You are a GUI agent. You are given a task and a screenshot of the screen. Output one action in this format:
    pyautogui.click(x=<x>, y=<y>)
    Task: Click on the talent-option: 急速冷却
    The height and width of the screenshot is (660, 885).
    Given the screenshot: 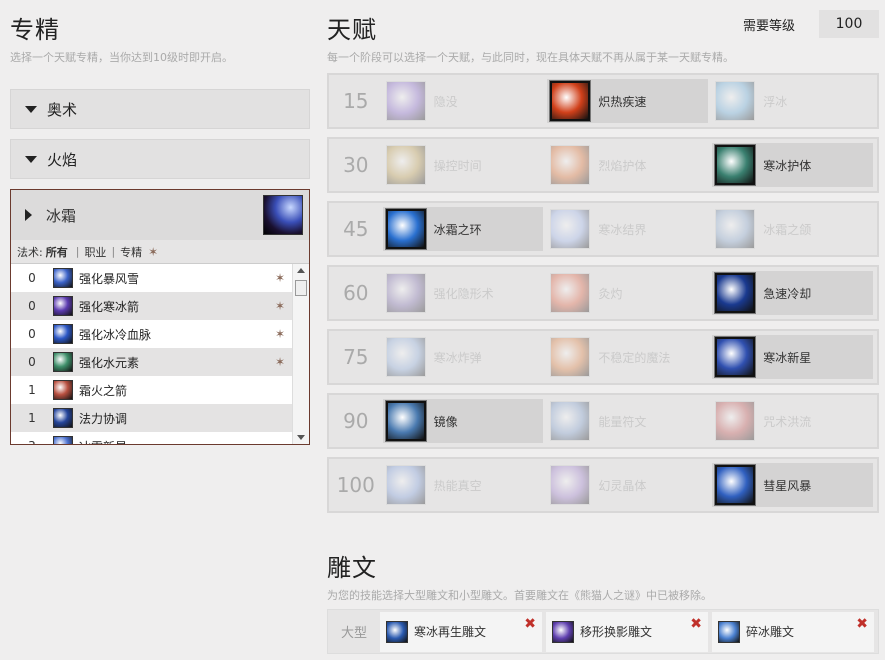 What is the action you would take?
    pyautogui.click(x=792, y=293)
    